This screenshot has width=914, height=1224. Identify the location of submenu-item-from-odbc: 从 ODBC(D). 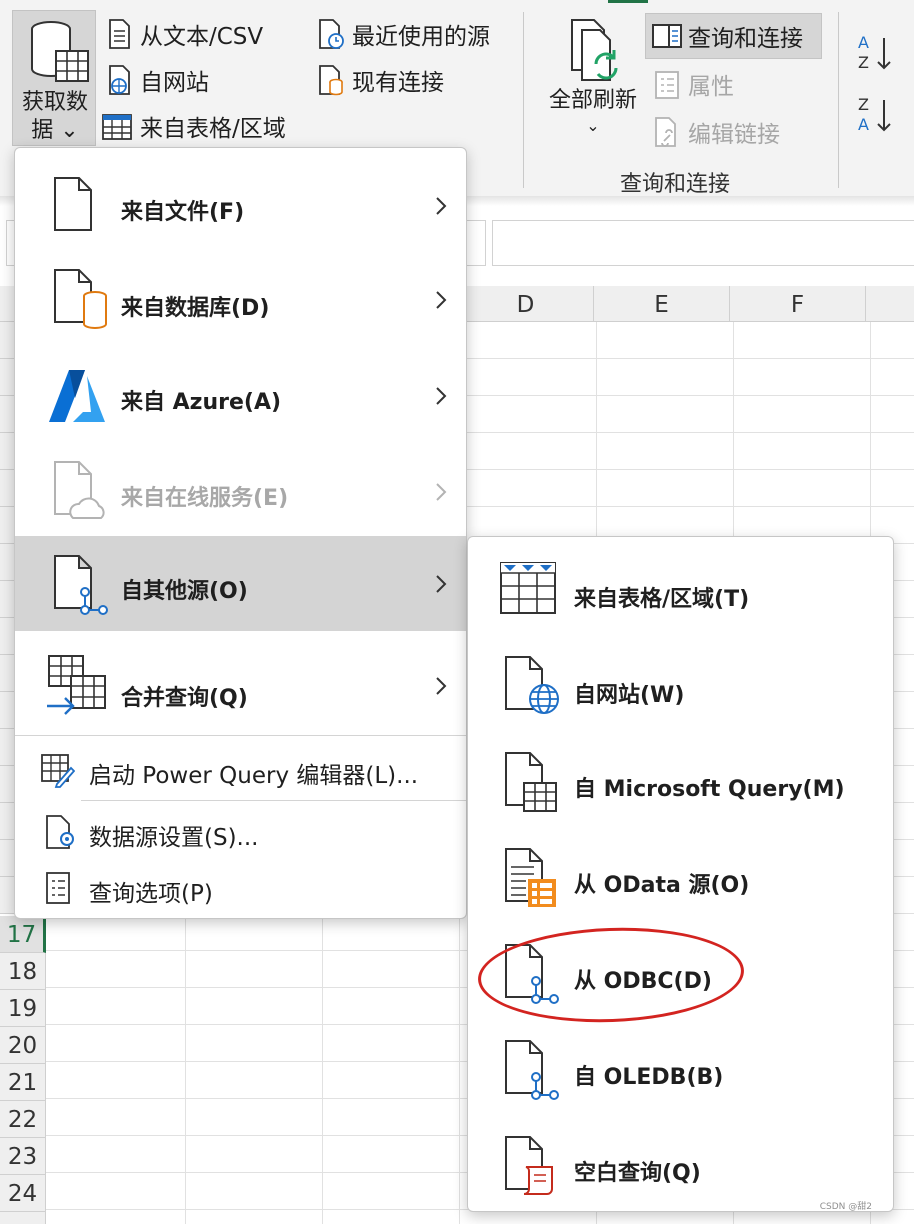
(680, 975).